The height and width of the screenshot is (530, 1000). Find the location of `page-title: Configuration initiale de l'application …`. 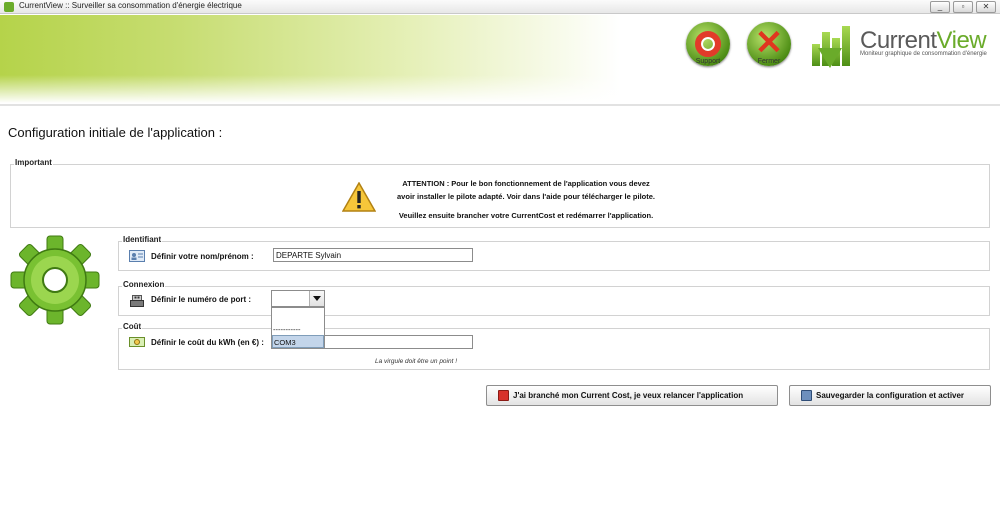

page-title: Configuration initiale de l'application … is located at coordinates (115, 132).